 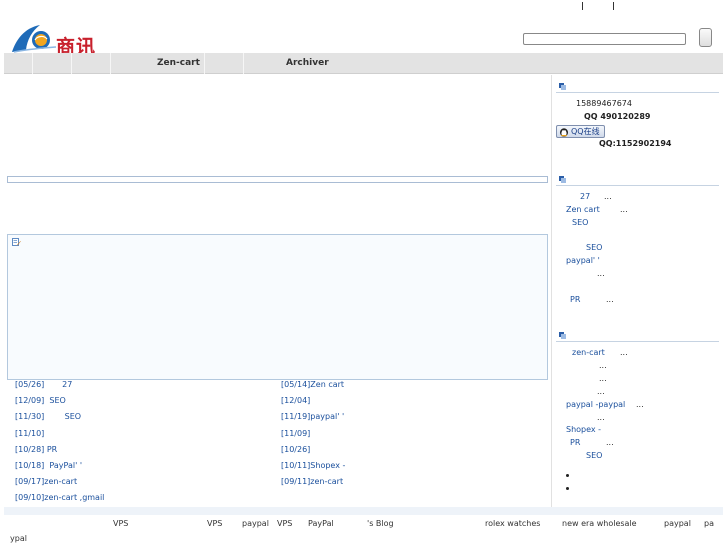 What do you see at coordinates (16, 242) in the screenshot?
I see `edit-note-icon` at bounding box center [16, 242].